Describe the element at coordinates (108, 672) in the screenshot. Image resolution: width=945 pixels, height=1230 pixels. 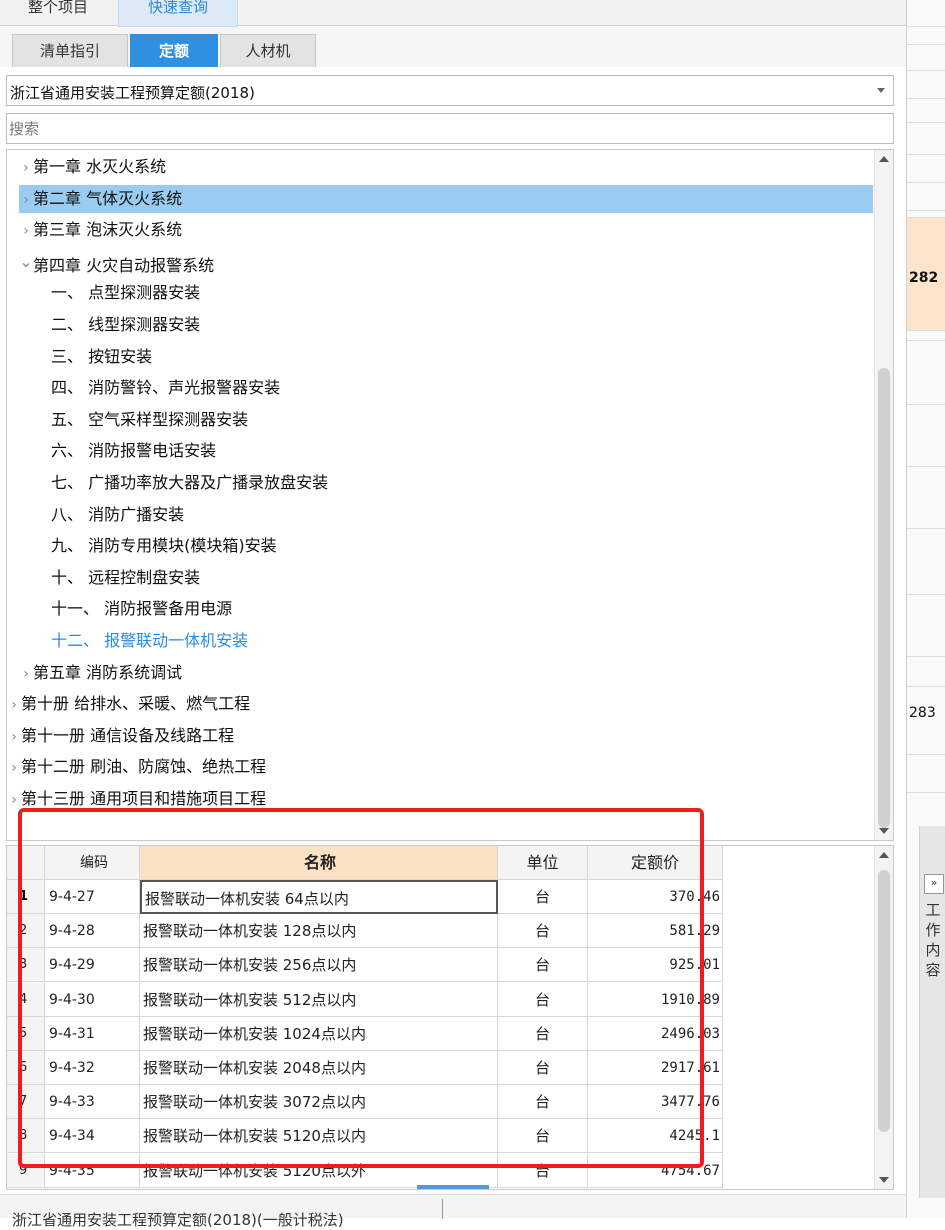
I see `tree-node-label: 第五章 消防系统调试` at that location.